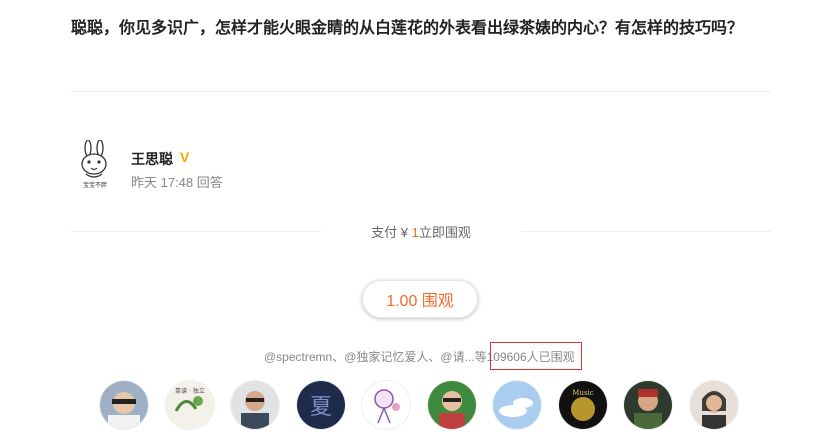 Image resolution: width=832 pixels, height=446 pixels. Describe the element at coordinates (185, 157) in the screenshot. I see `verified-badge-icon: V` at that location.